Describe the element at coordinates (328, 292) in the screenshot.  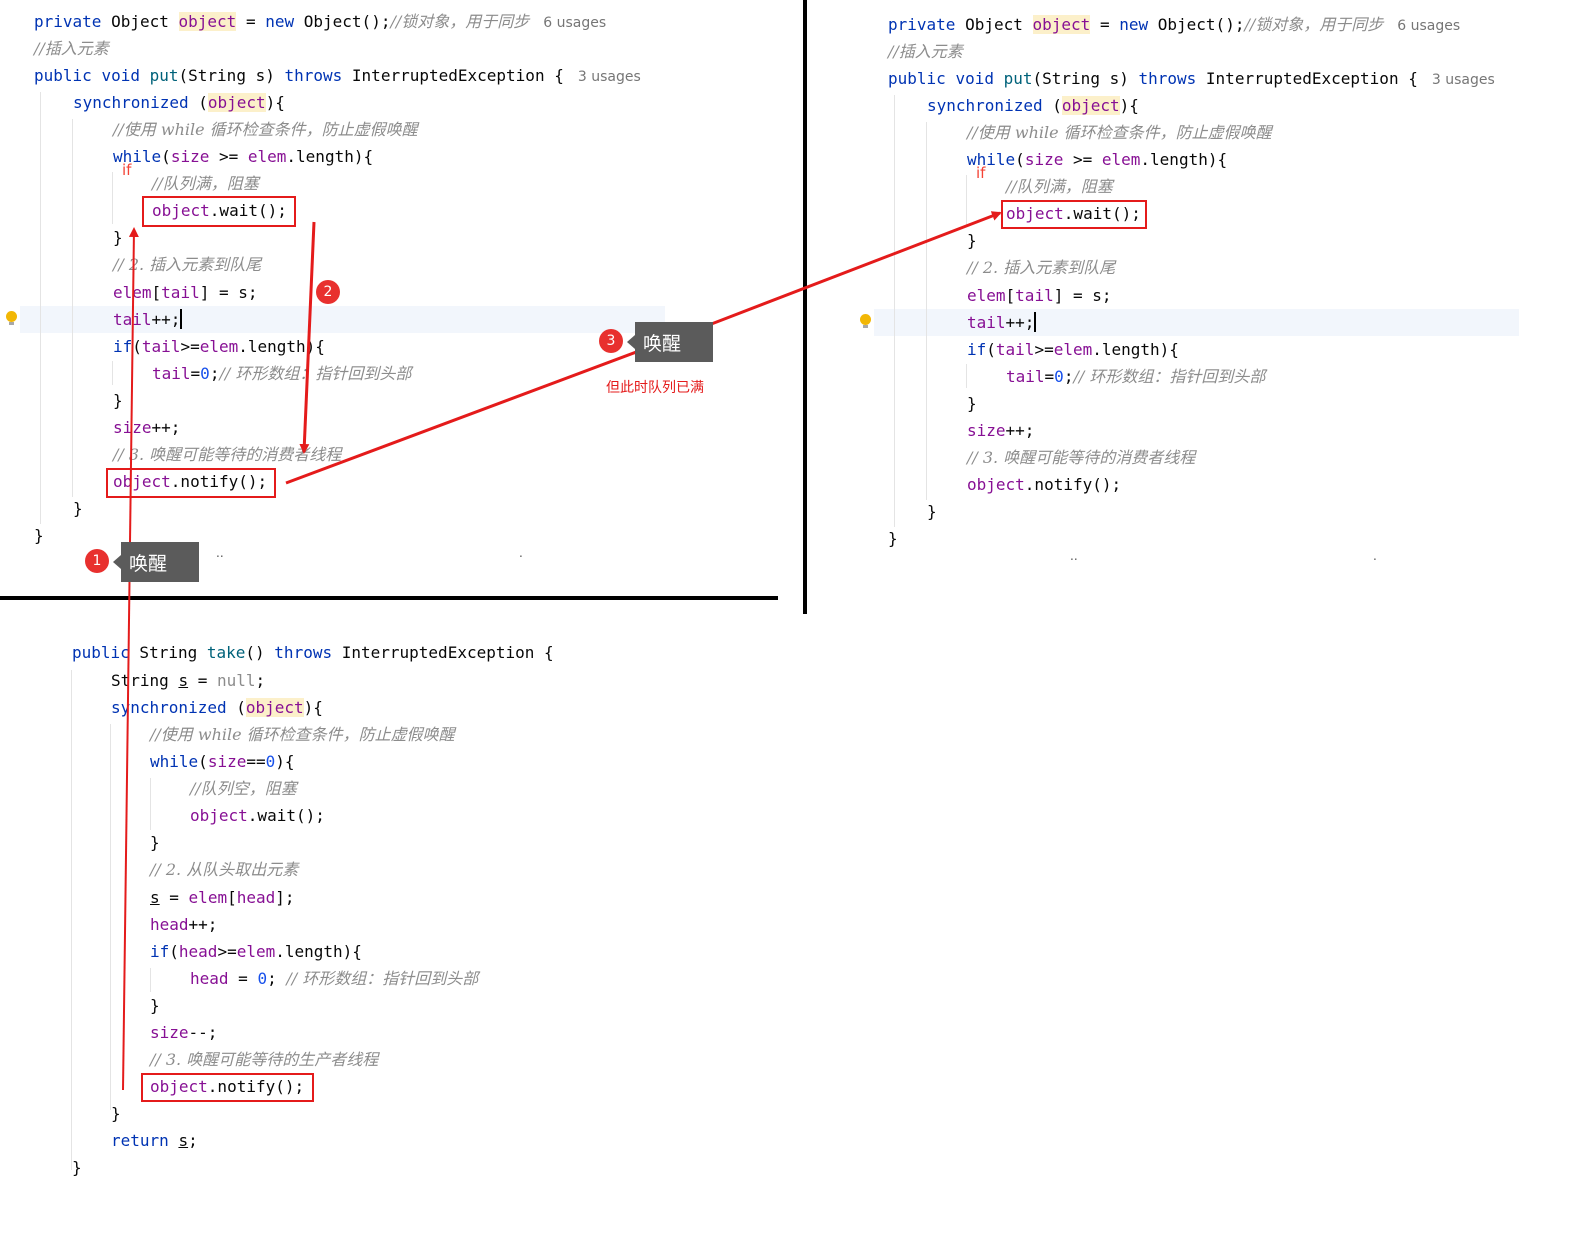
I see `step2-badge: 2` at that location.